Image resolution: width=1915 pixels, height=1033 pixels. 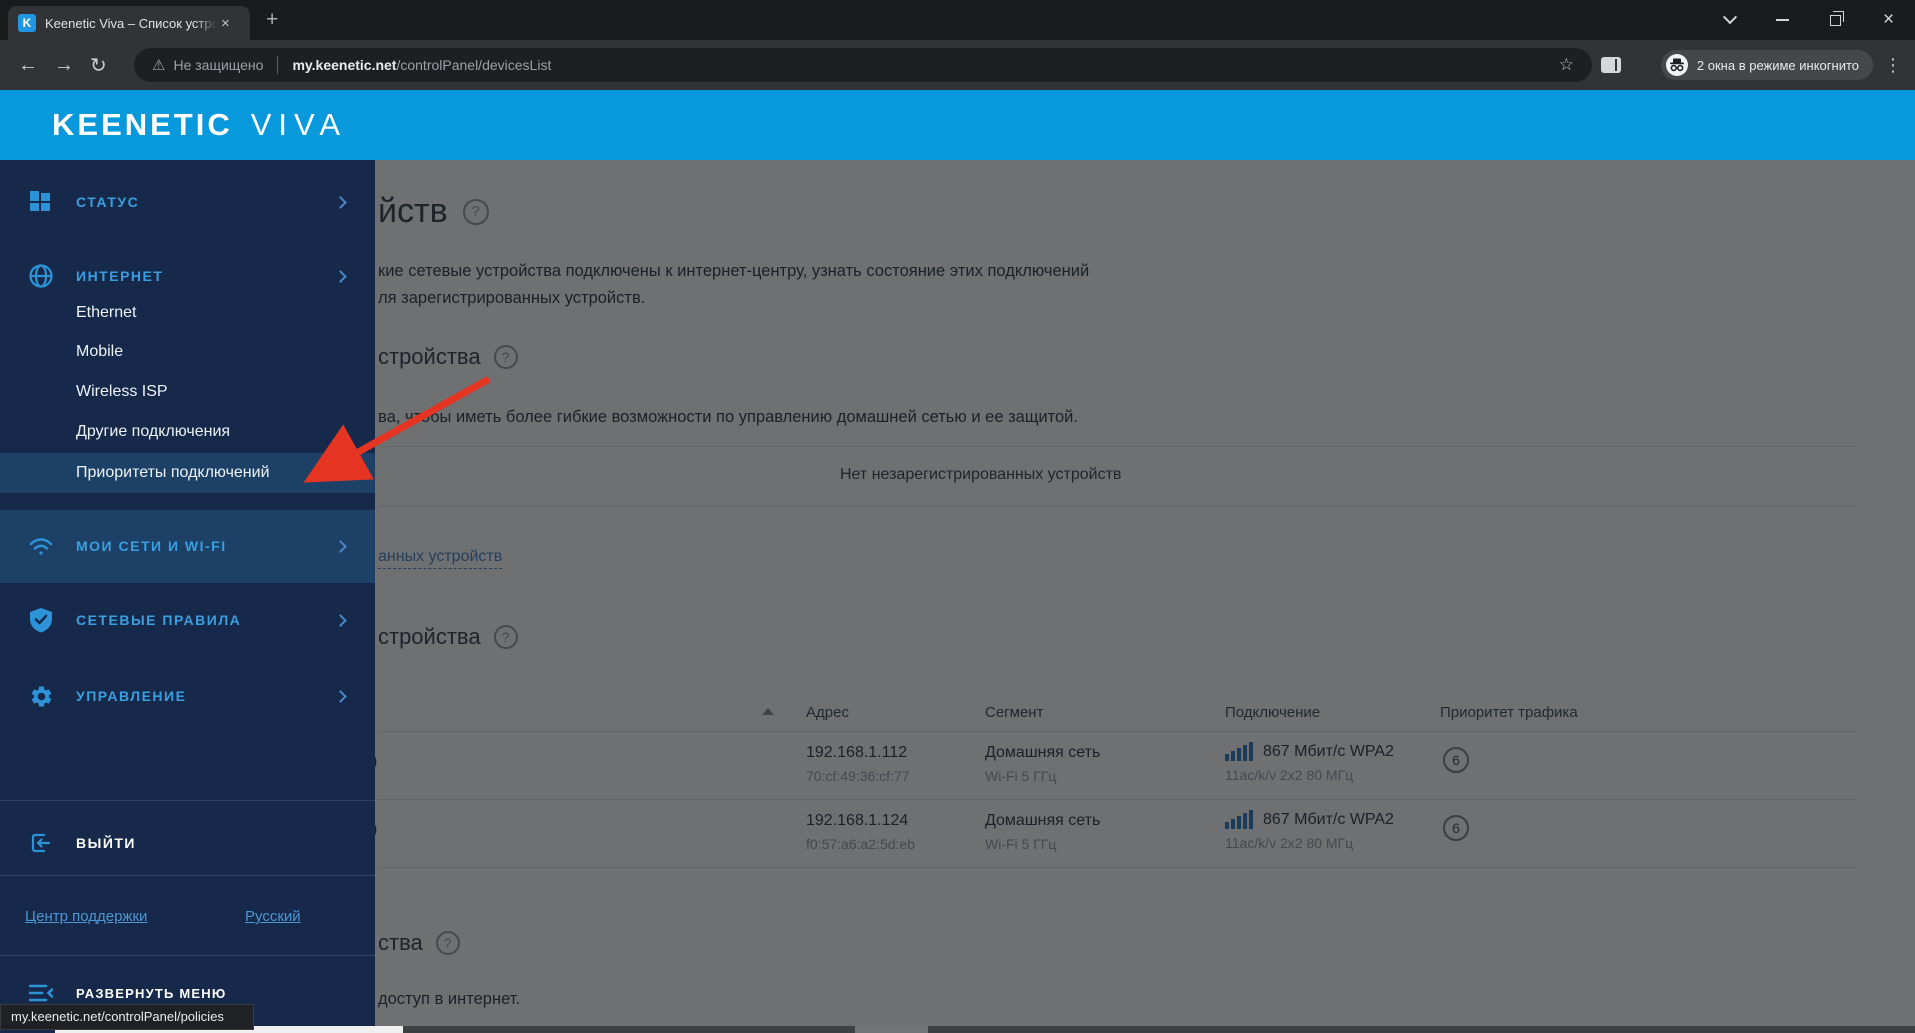 What do you see at coordinates (1809, 20) in the screenshot?
I see `window-controls: ×` at bounding box center [1809, 20].